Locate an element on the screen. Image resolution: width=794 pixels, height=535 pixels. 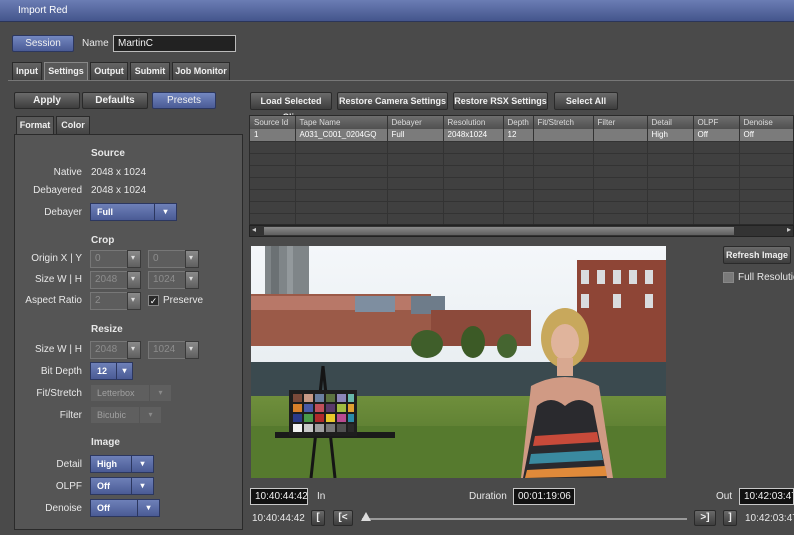
detail-dropdown: High ▾ is located at coordinates (122, 464).